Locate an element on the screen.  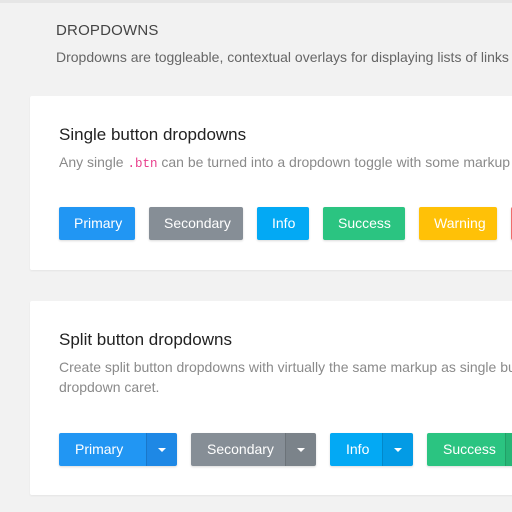
primary-caret-button is located at coordinates (161, 449).